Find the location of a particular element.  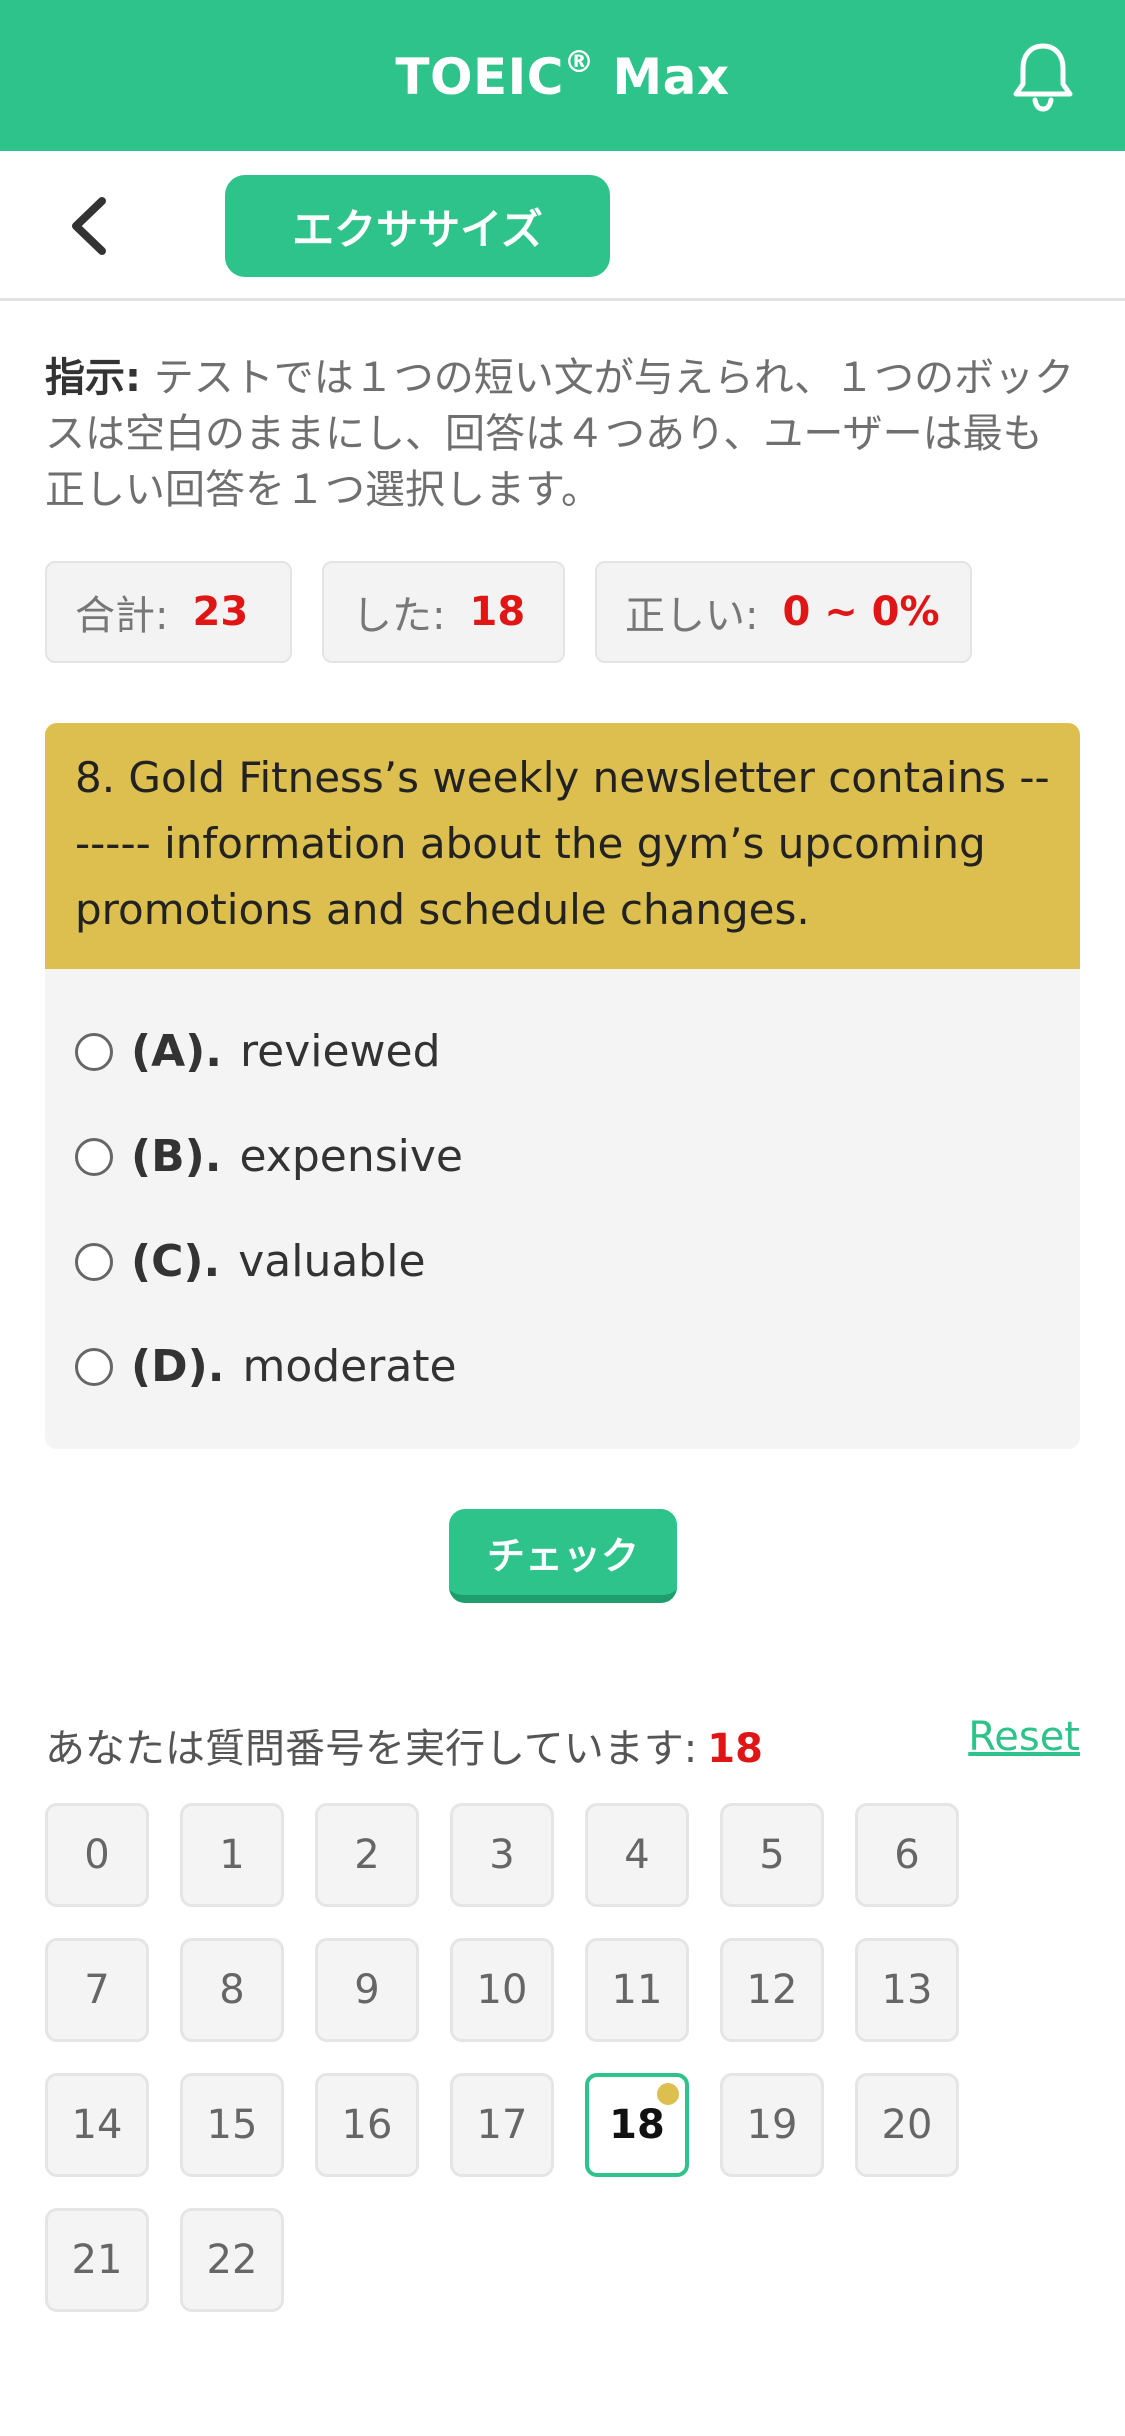

question-number-button: 5 is located at coordinates (772, 1855).